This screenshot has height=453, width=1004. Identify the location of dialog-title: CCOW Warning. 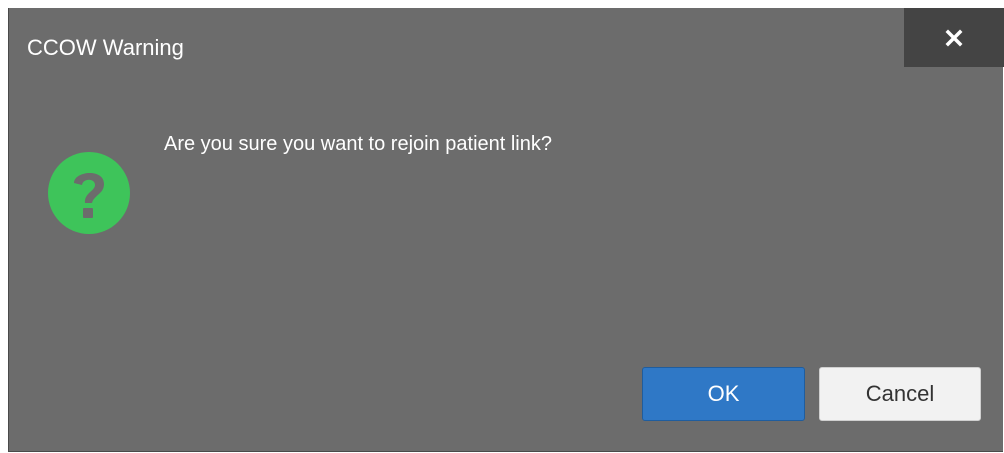
(105, 47).